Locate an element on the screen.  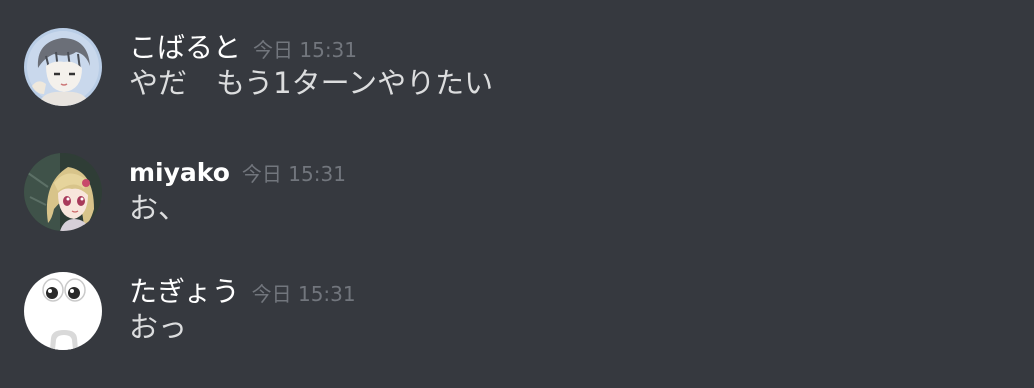
message-content: お、 is located at coordinates (158, 208).